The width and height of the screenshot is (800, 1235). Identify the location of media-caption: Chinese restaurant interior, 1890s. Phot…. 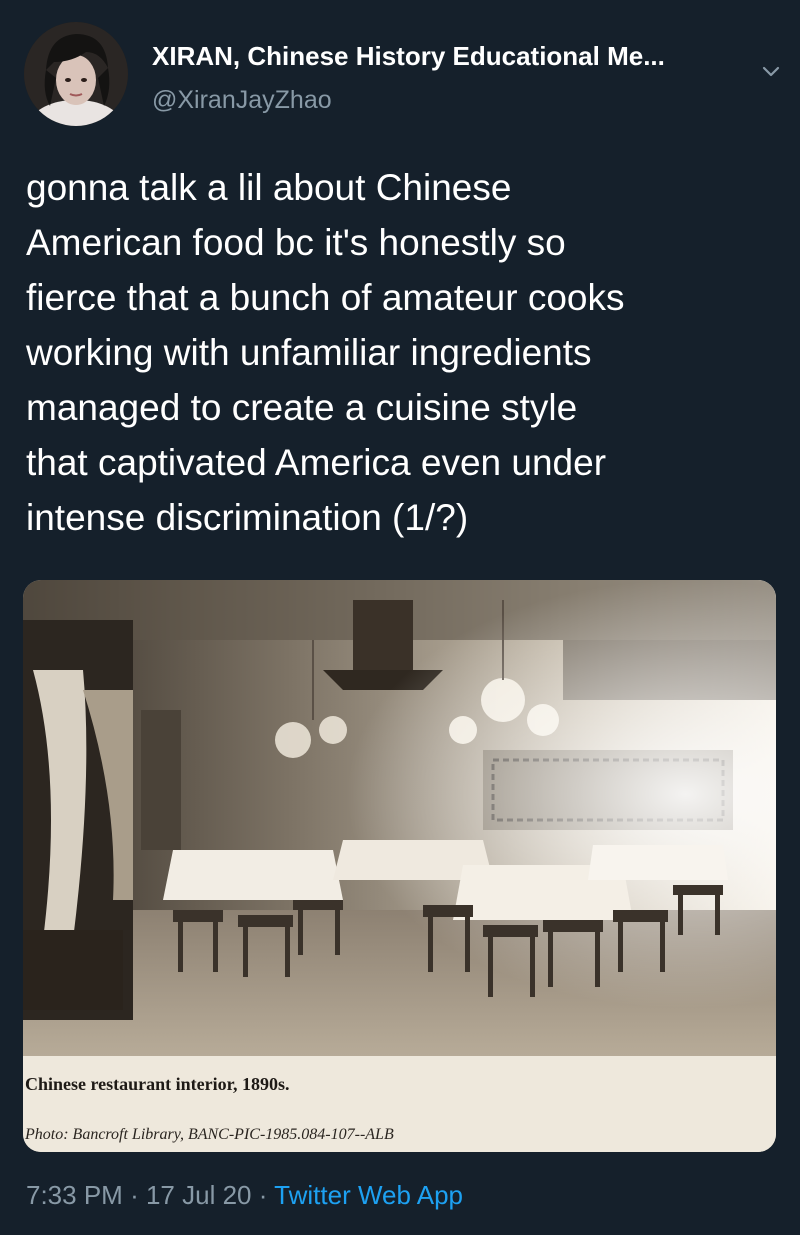
(399, 1104).